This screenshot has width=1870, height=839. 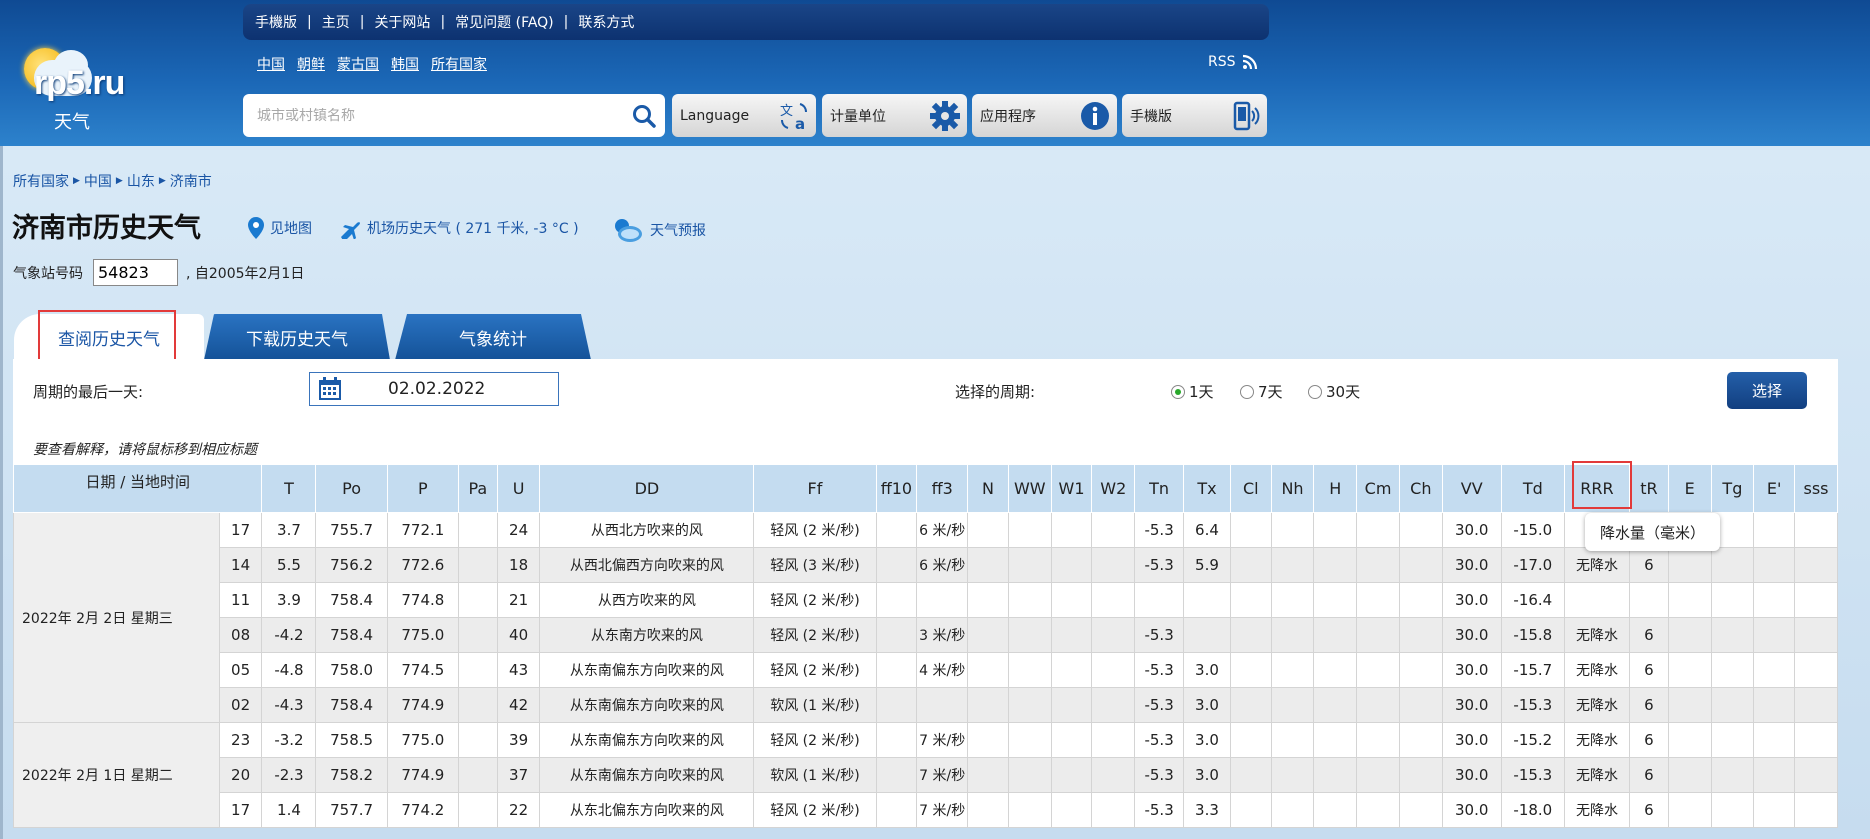 What do you see at coordinates (1471, 488) in the screenshot?
I see `column-header-vv: VV` at bounding box center [1471, 488].